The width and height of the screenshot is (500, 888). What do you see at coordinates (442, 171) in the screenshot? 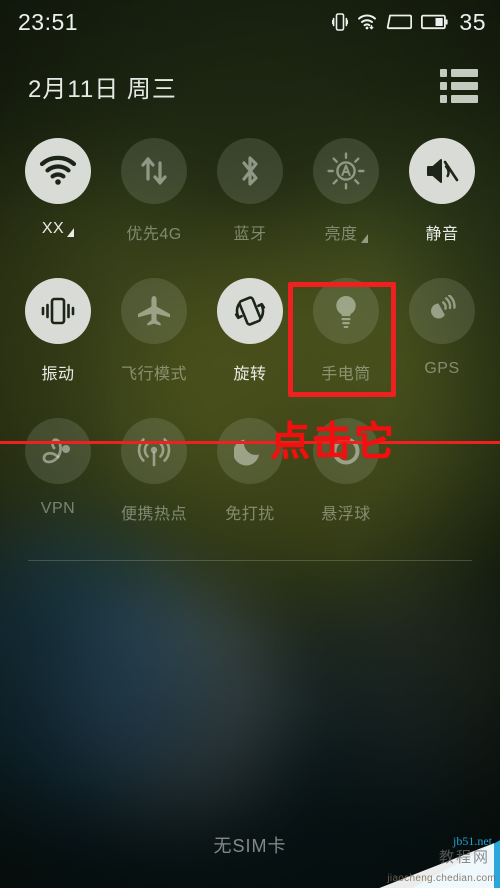
I see `mute-icon` at bounding box center [442, 171].